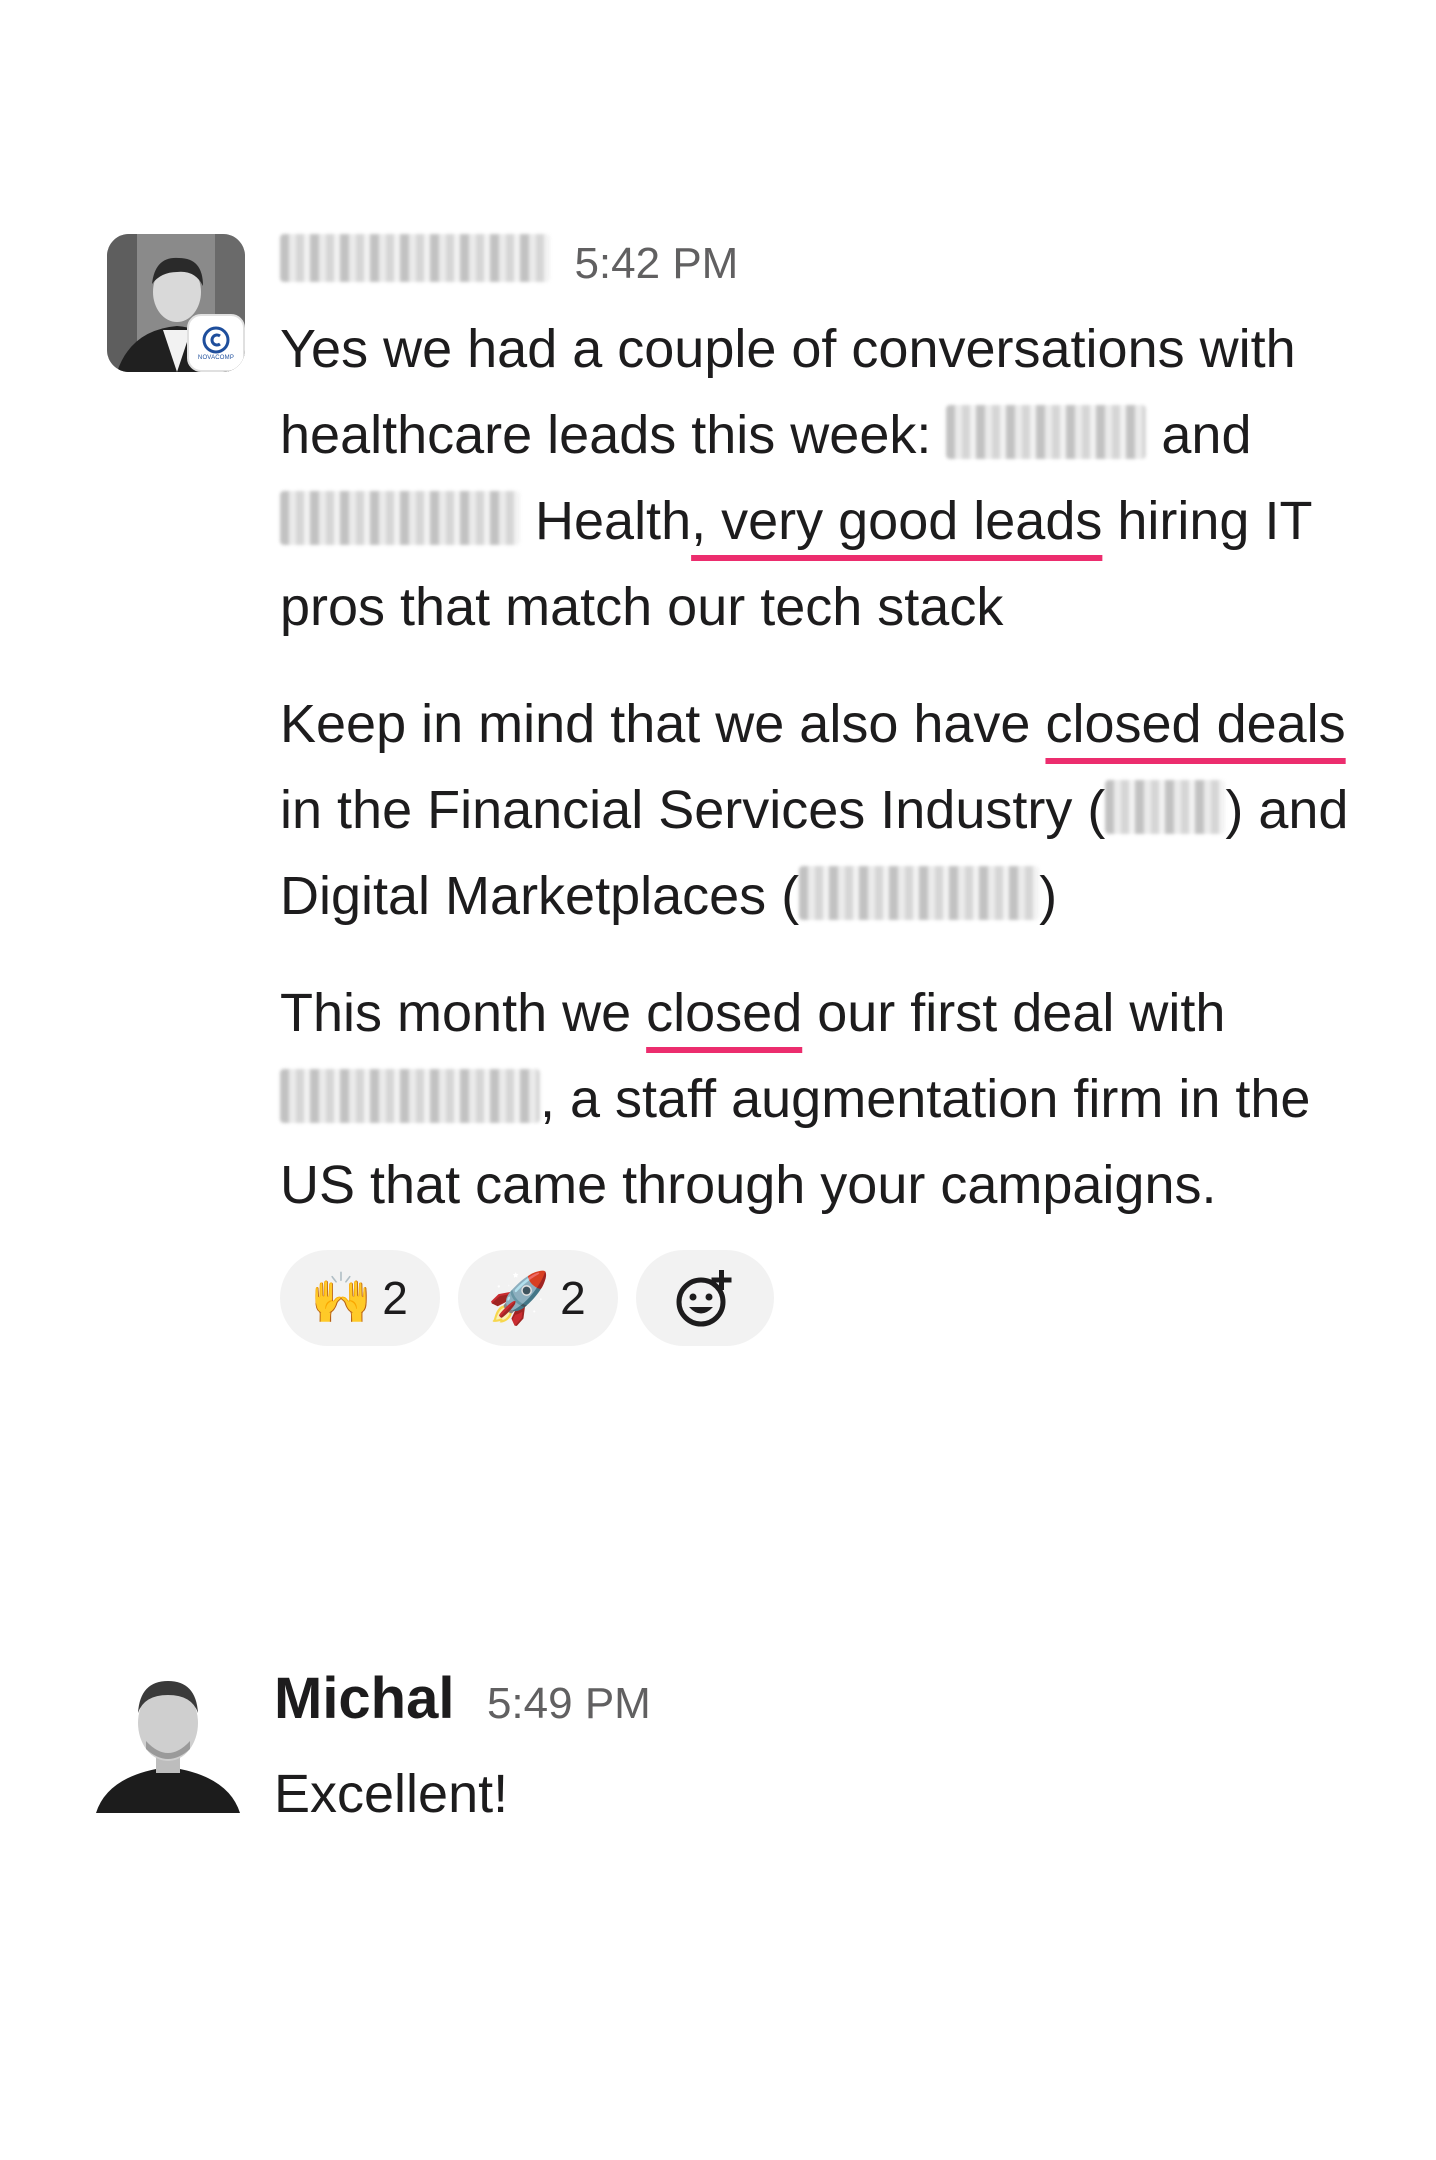  Describe the element at coordinates (463, 1013) in the screenshot. I see `message-text-span: This month we` at that location.